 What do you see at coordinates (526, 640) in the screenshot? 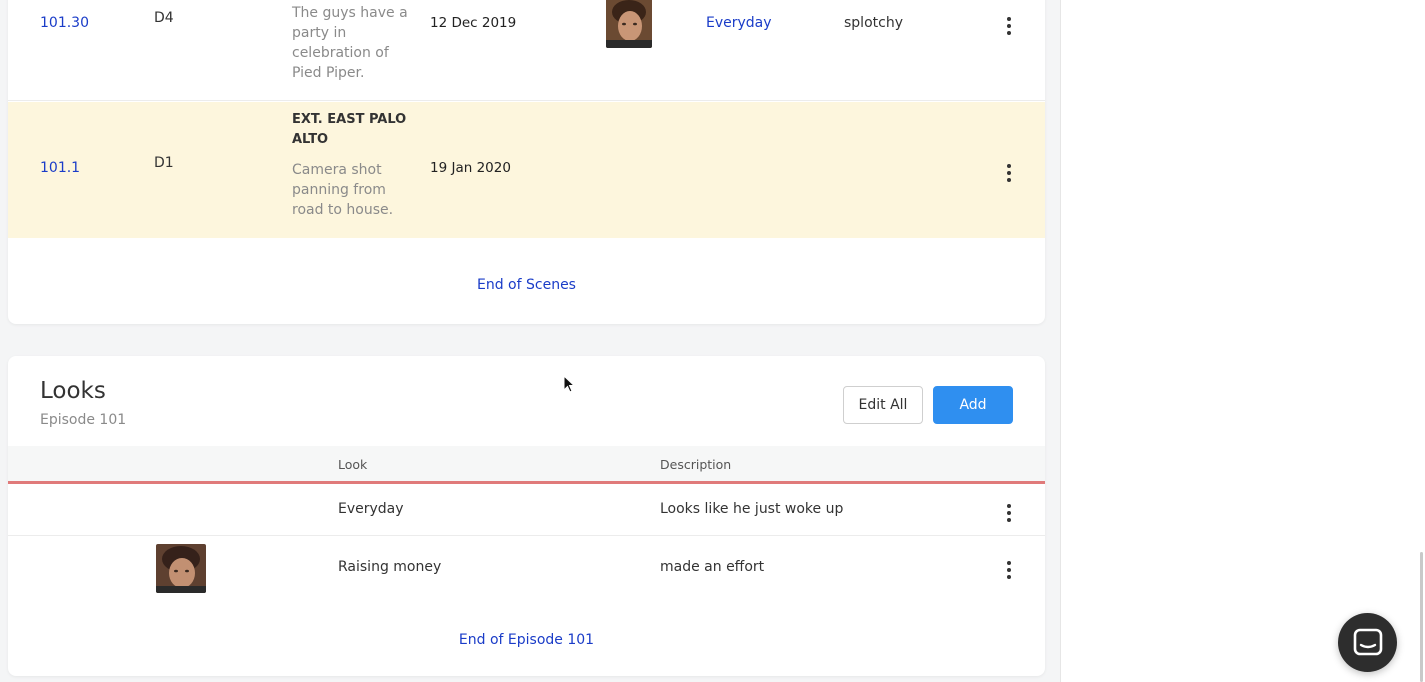
I see `end-of-episode-link: End of Episode 101` at bounding box center [526, 640].